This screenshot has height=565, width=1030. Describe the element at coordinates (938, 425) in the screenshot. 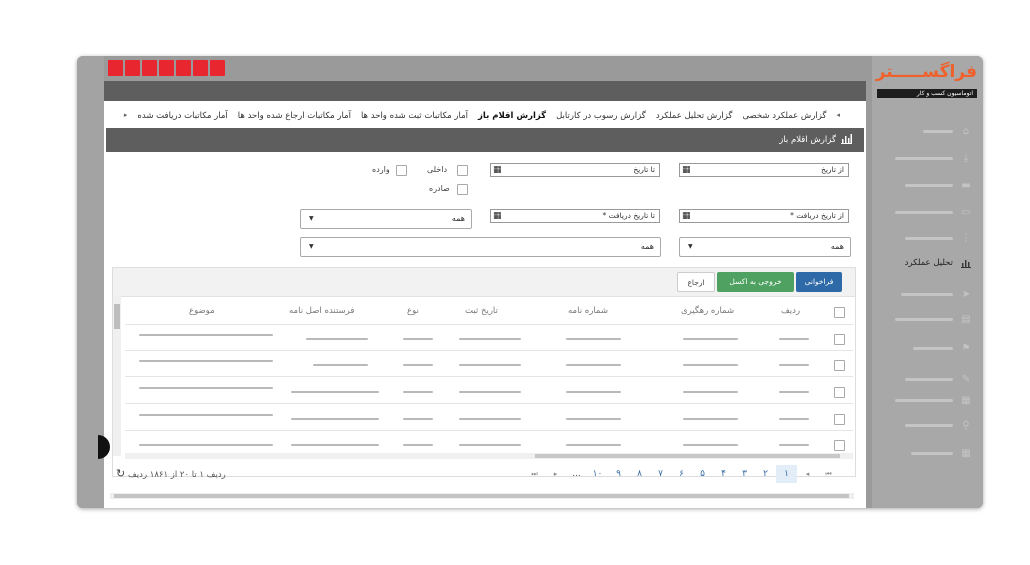

I see `sidebar-item-search: ⚲` at that location.